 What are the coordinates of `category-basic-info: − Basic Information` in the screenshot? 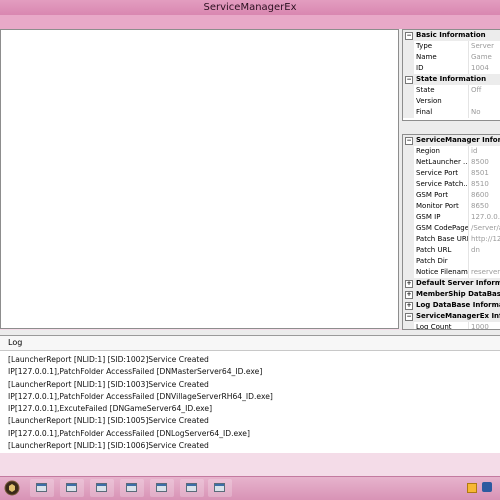 It's located at (451, 35).